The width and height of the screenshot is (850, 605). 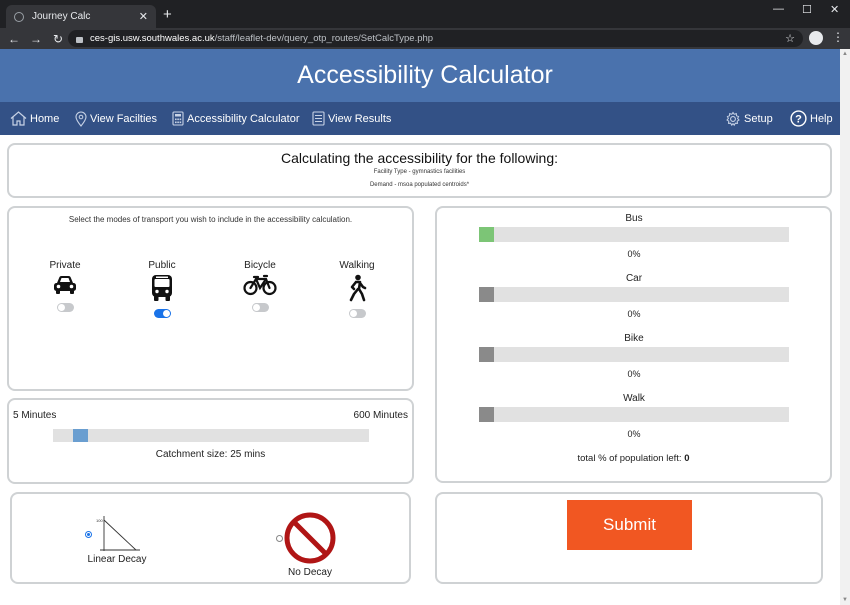 What do you see at coordinates (162, 265) in the screenshot?
I see `mode-public-label: Public` at bounding box center [162, 265].